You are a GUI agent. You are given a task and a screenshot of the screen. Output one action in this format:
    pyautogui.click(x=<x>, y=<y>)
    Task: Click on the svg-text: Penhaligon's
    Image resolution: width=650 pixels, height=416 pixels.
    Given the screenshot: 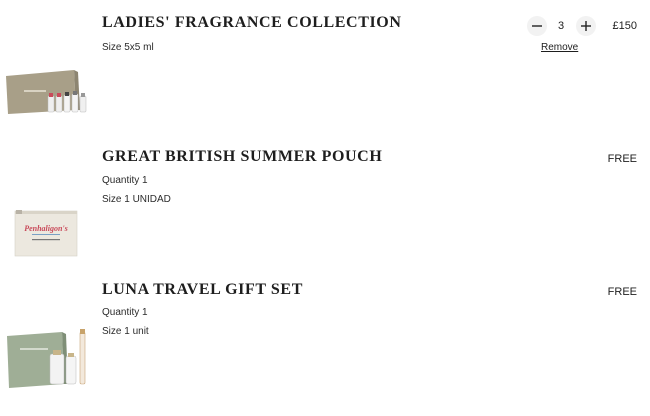 What is the action you would take?
    pyautogui.click(x=46, y=228)
    